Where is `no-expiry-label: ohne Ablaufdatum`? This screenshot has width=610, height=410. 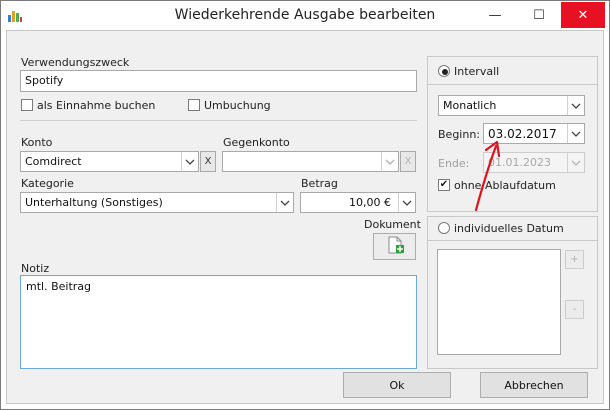
no-expiry-label: ohne Ablaufdatum is located at coordinates (505, 185).